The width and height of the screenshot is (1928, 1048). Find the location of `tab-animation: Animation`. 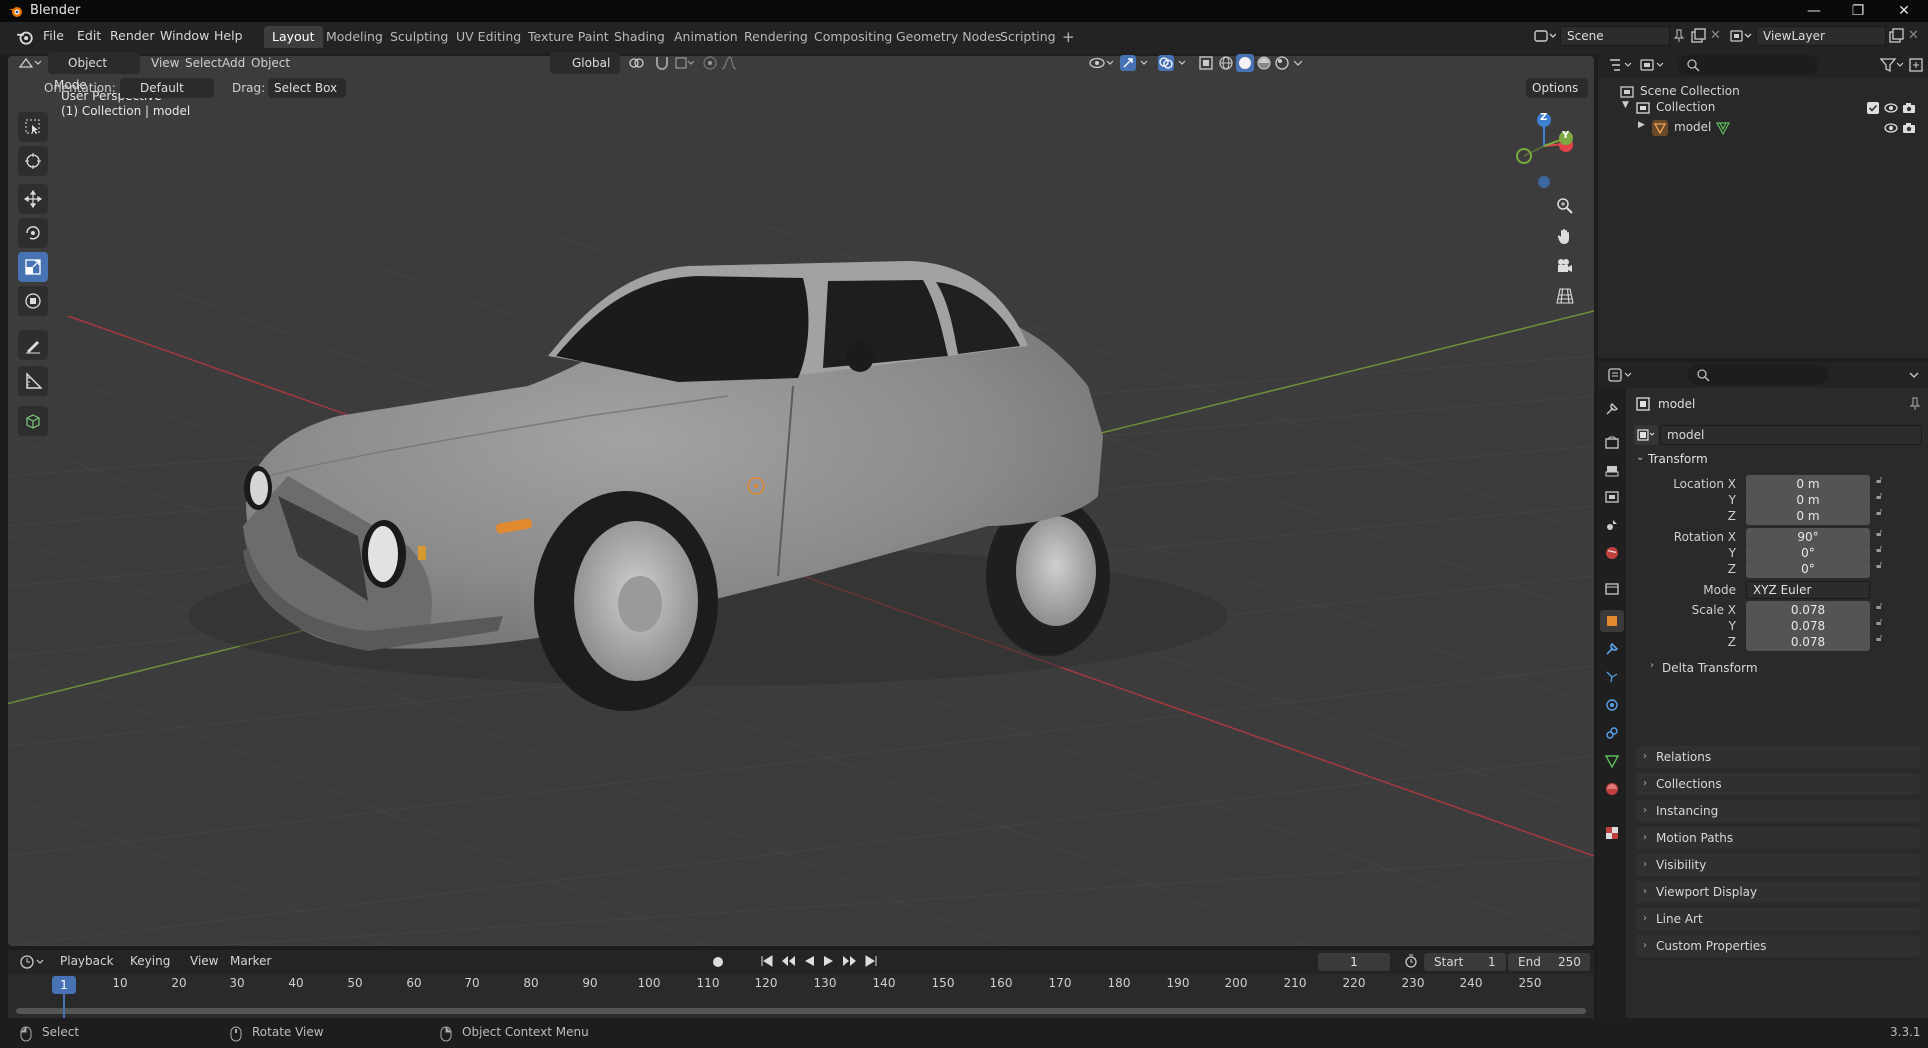

tab-animation: Animation is located at coordinates (706, 37).